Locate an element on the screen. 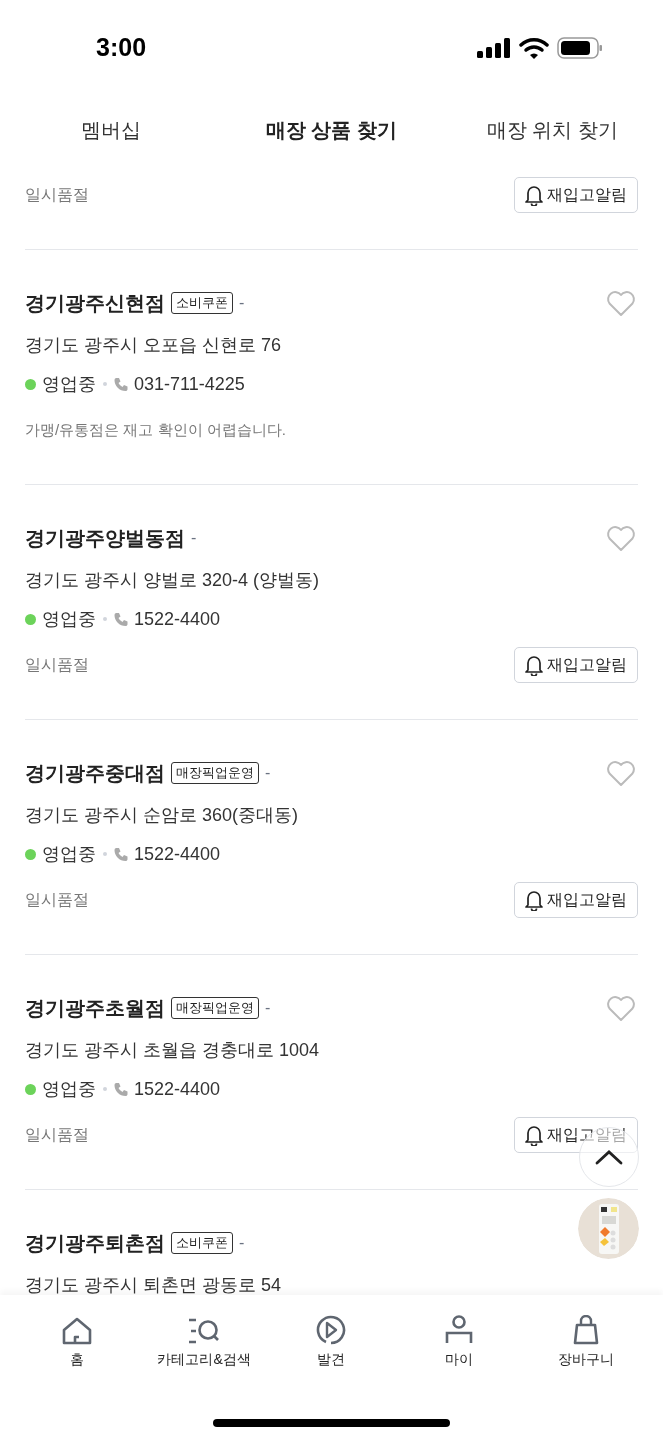 Image resolution: width=663 pixels, height=1440 pixels. nav-tab: 장바구니 is located at coordinates (586, 1341).